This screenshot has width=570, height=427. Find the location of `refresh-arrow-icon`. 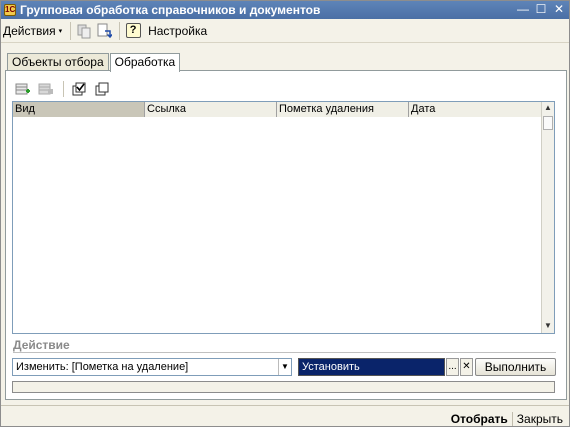

refresh-arrow-icon is located at coordinates (104, 31).